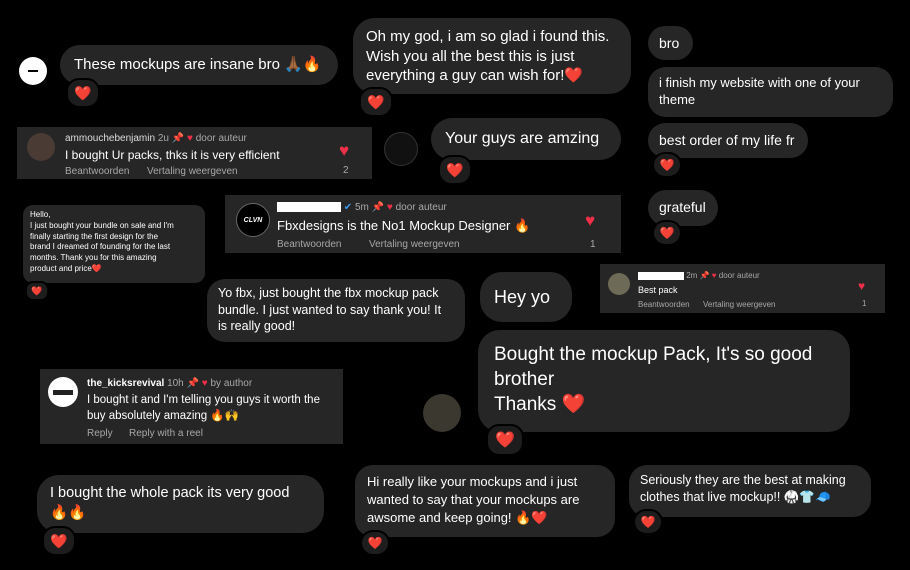  I want to click on comment-time: 2m, so click(692, 275).